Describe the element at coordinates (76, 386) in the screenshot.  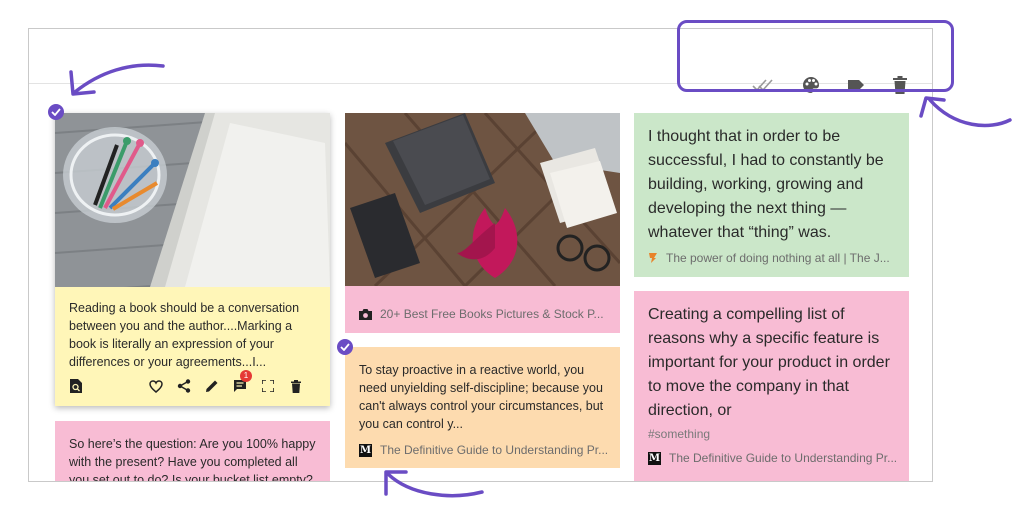
I see `preview-icon` at that location.